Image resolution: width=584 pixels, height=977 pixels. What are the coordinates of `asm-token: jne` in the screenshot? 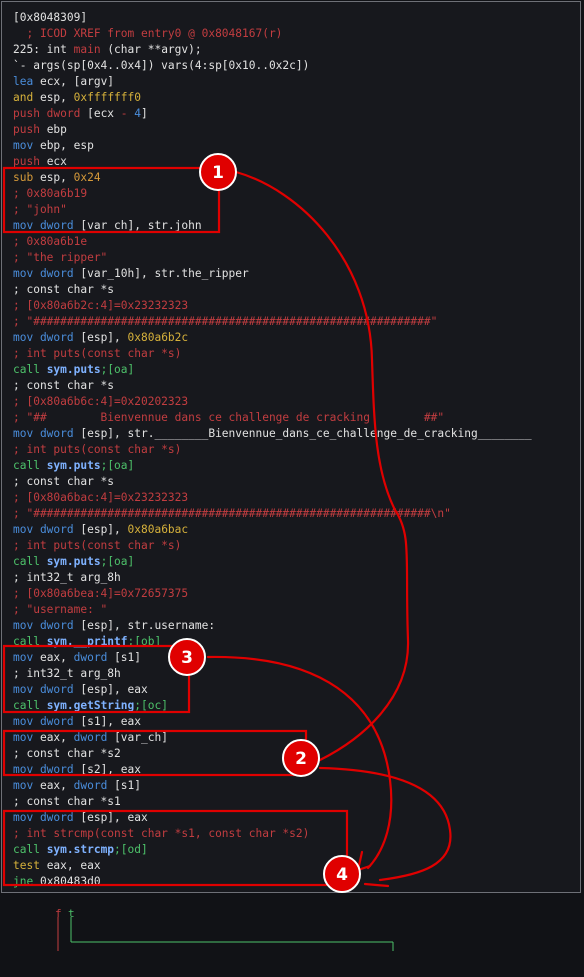 It's located at (26, 881).